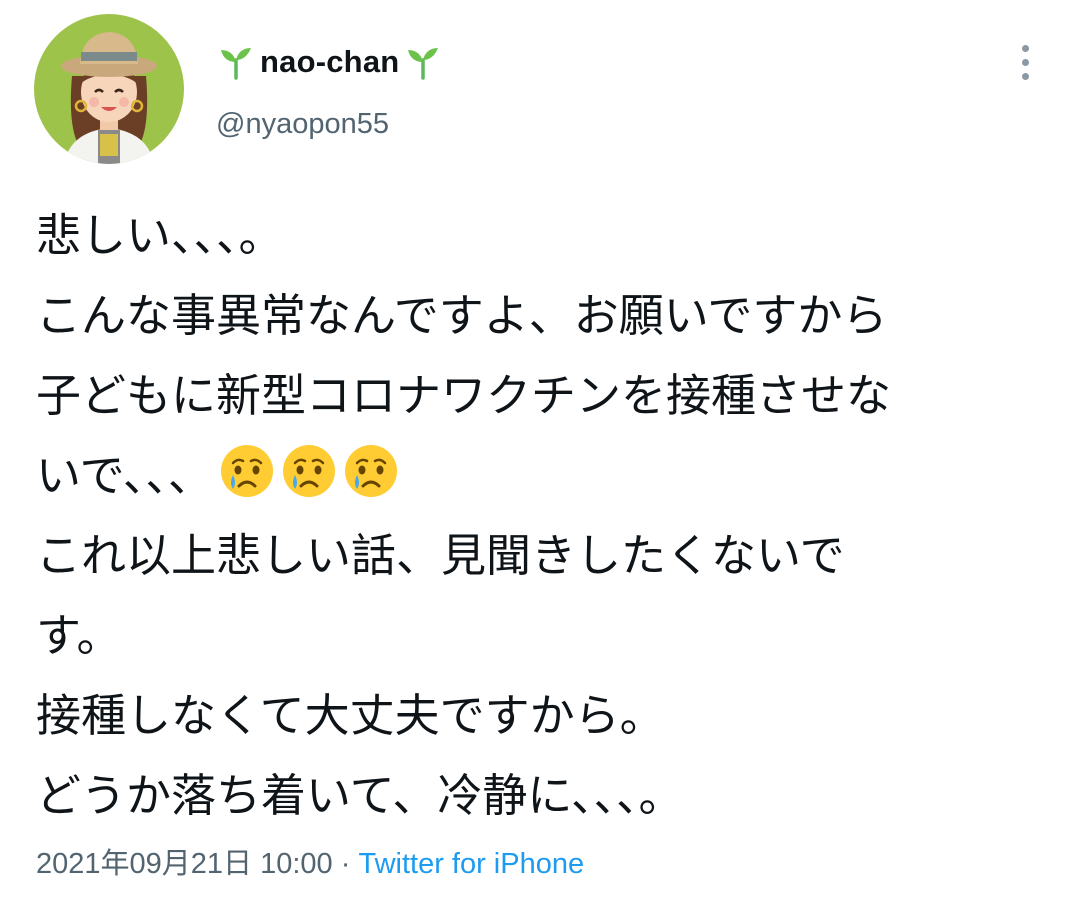 The height and width of the screenshot is (907, 1080). What do you see at coordinates (109, 89) in the screenshot?
I see `avatar` at bounding box center [109, 89].